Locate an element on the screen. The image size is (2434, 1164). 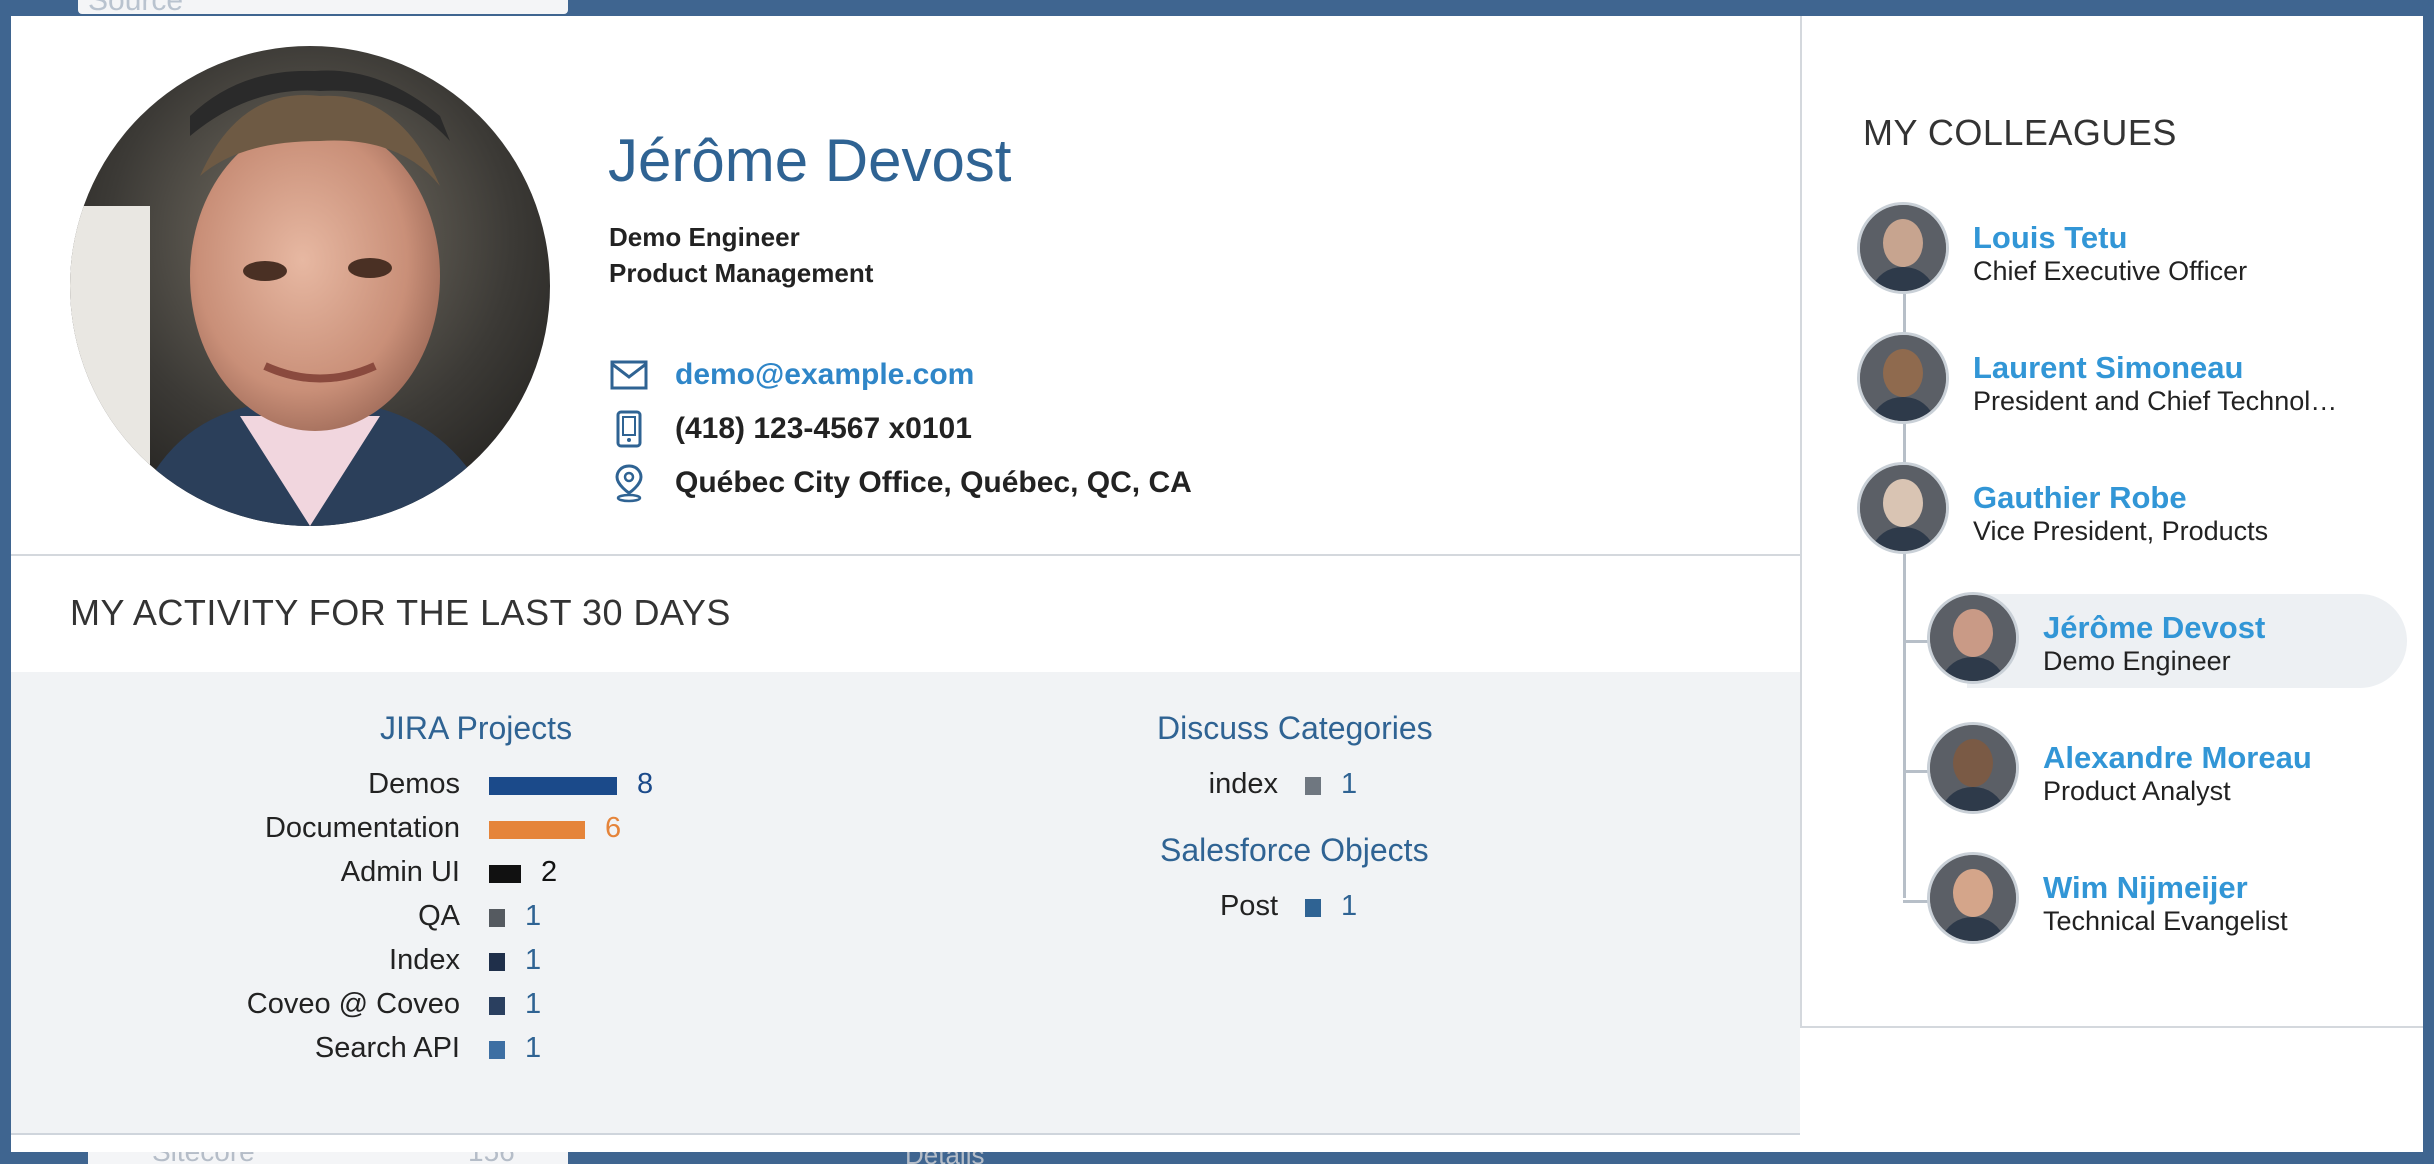
map-pin-icon is located at coordinates (629, 483).